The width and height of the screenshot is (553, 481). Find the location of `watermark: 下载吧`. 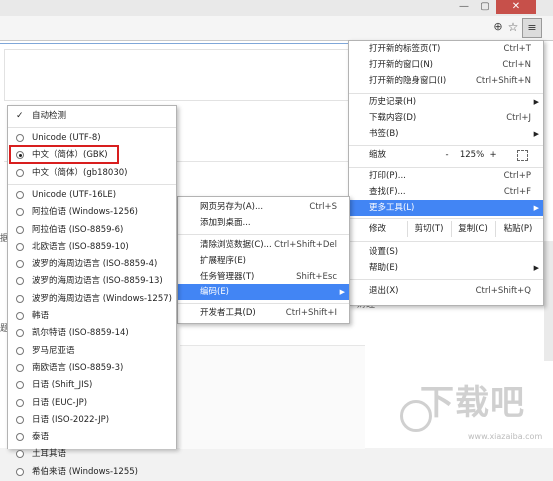

watermark: 下载吧 is located at coordinates (472, 403).